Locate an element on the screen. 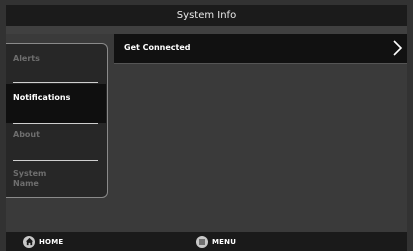 This screenshot has width=413, height=251. chevron-right-icon is located at coordinates (398, 48).